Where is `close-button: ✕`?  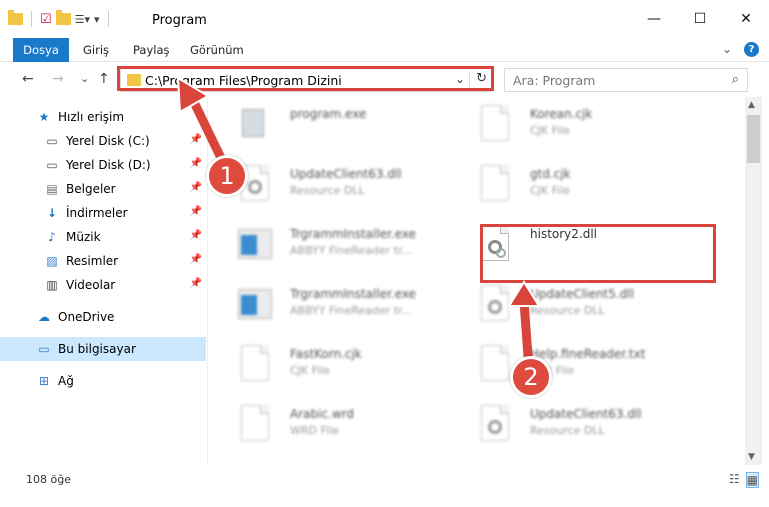
close-button: ✕ is located at coordinates (746, 19).